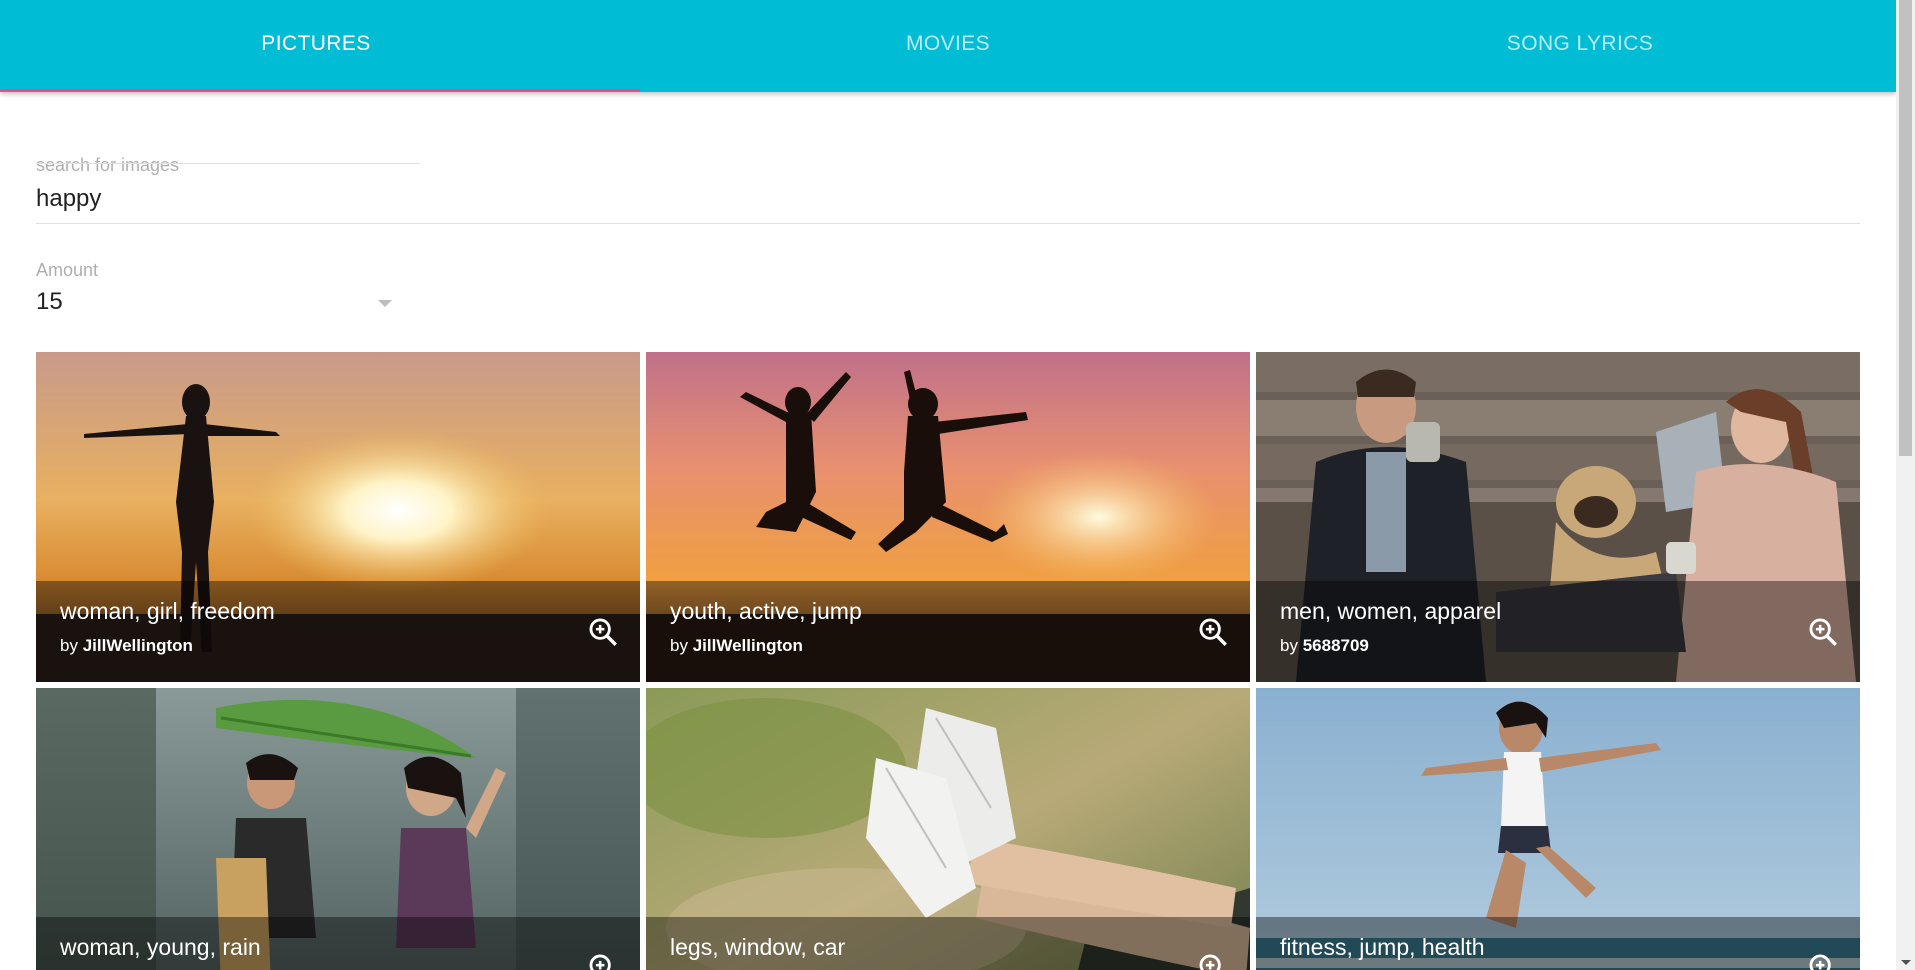 The width and height of the screenshot is (1915, 970). I want to click on image-tile: woman, young, rain, so click(338, 829).